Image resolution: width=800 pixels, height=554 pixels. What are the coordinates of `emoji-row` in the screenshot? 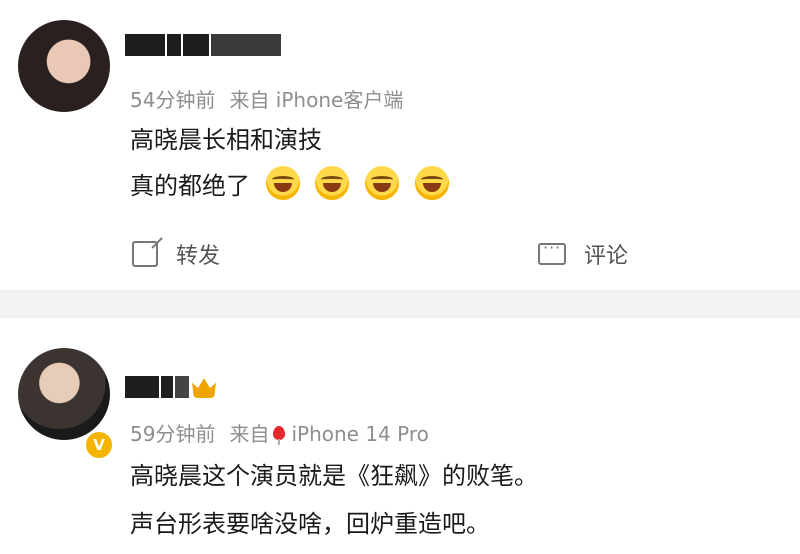 It's located at (361, 186).